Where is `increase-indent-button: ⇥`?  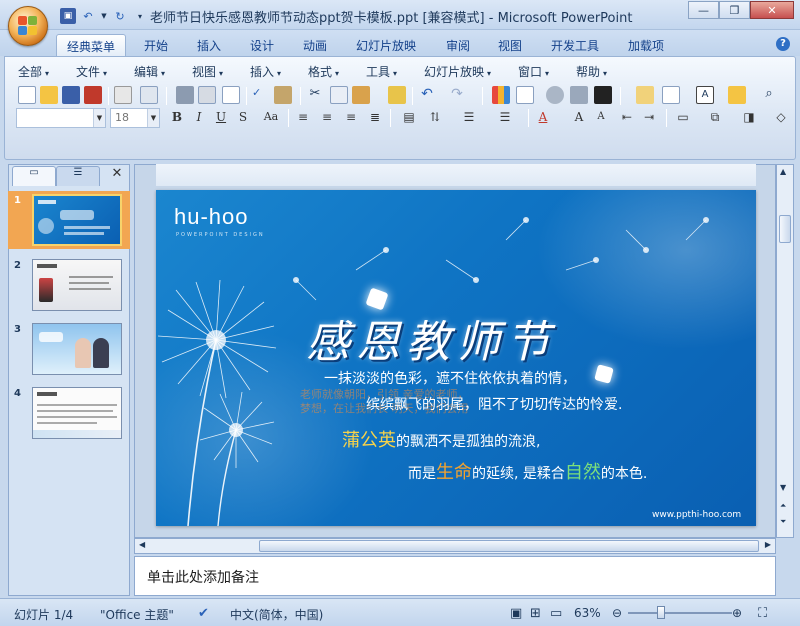 increase-indent-button: ⇥ is located at coordinates (649, 117).